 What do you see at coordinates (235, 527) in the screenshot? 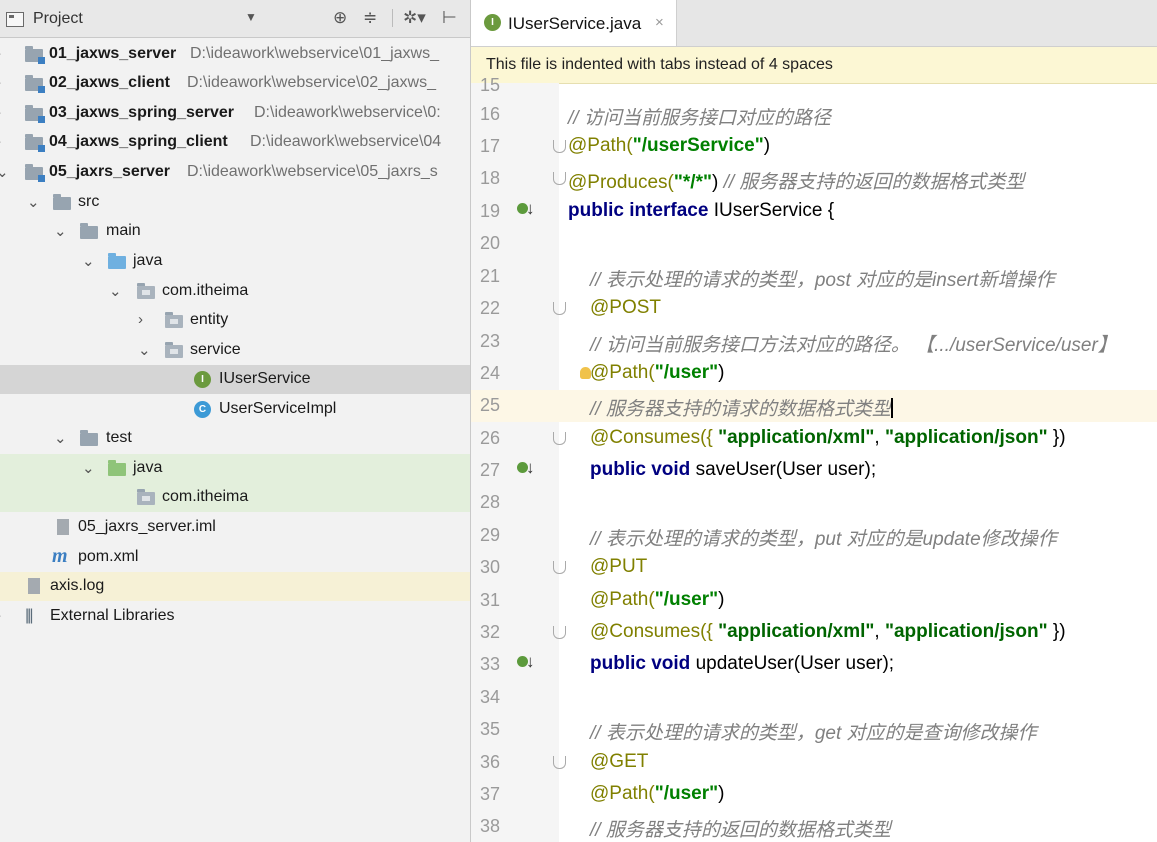
I see `tree-item-iml: 05_jaxrs_server.iml` at bounding box center [235, 527].